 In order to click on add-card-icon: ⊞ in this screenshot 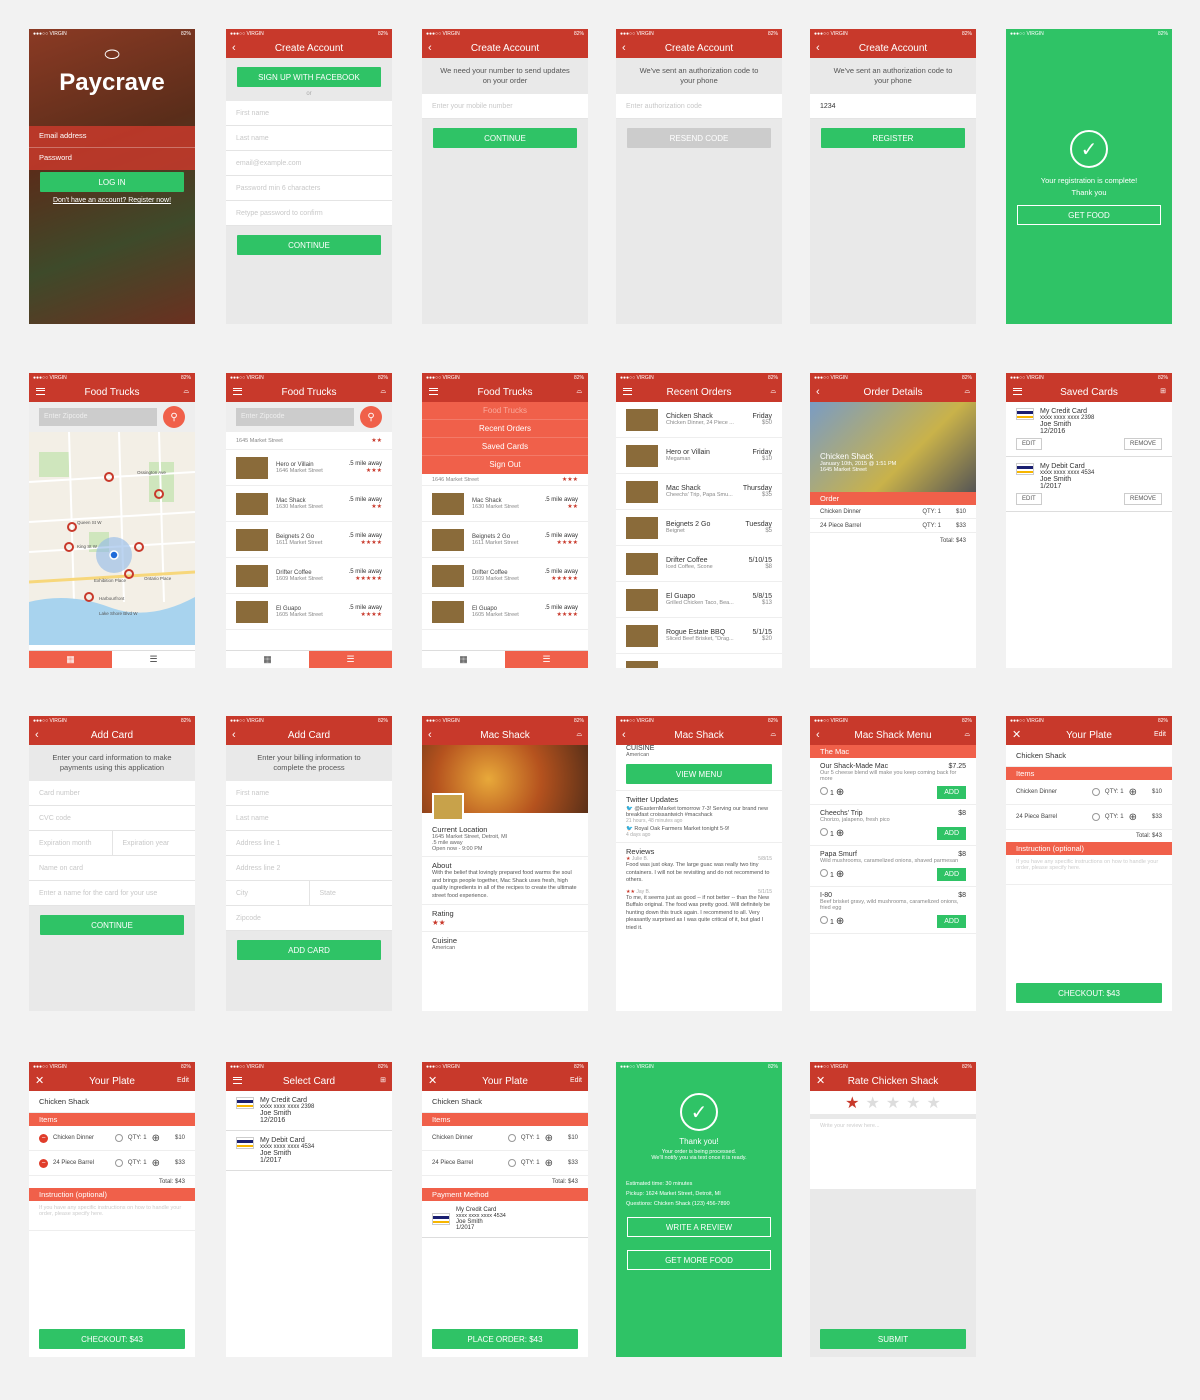, I will do `click(383, 1081)`.